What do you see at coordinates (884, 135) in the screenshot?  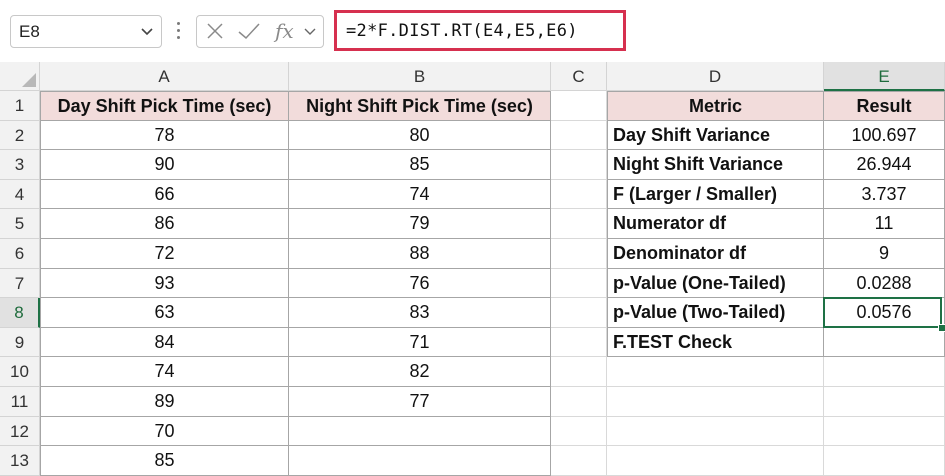 I see `cell-e2: 100.697` at bounding box center [884, 135].